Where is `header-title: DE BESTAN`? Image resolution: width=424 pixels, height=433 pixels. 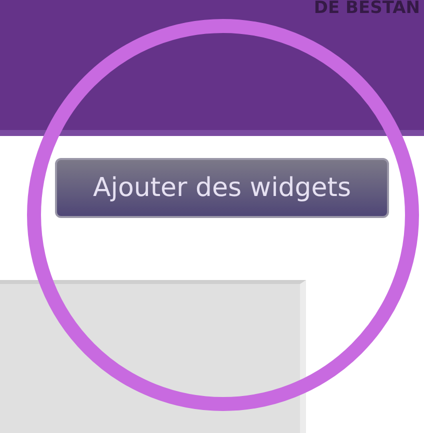
header-title: DE BESTAN is located at coordinates (367, 8).